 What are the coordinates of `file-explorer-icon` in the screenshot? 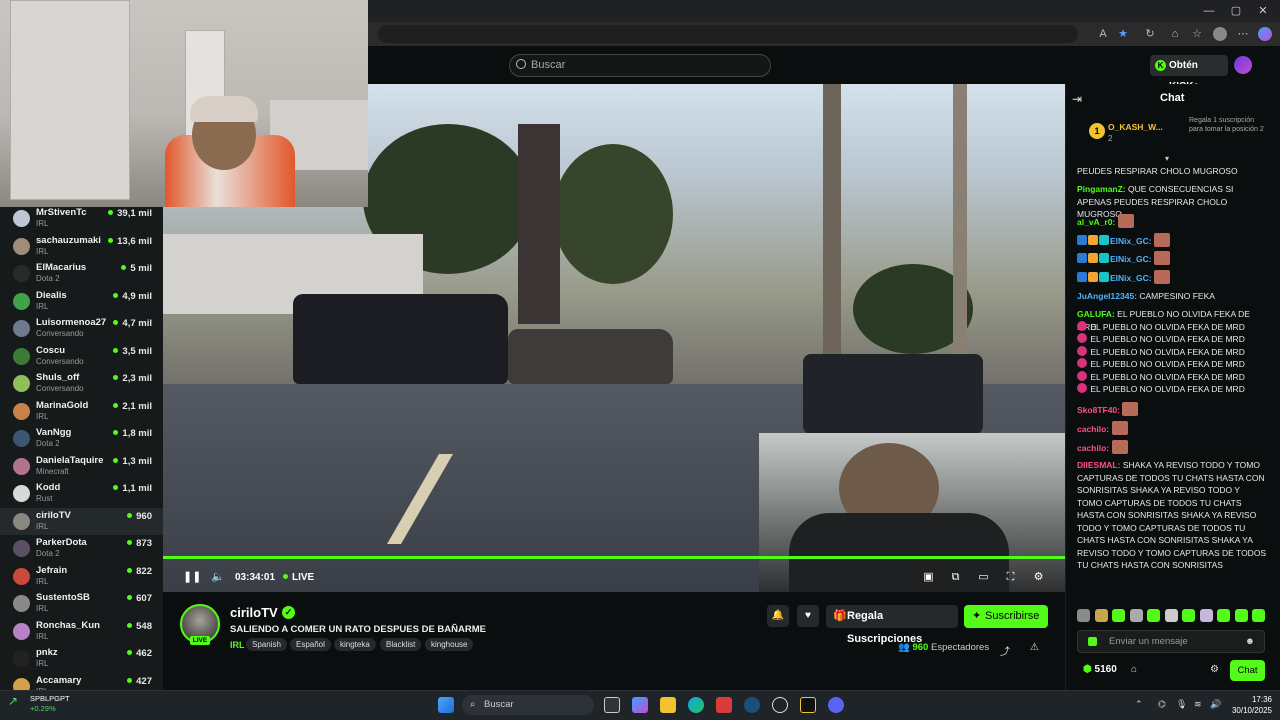 It's located at (668, 705).